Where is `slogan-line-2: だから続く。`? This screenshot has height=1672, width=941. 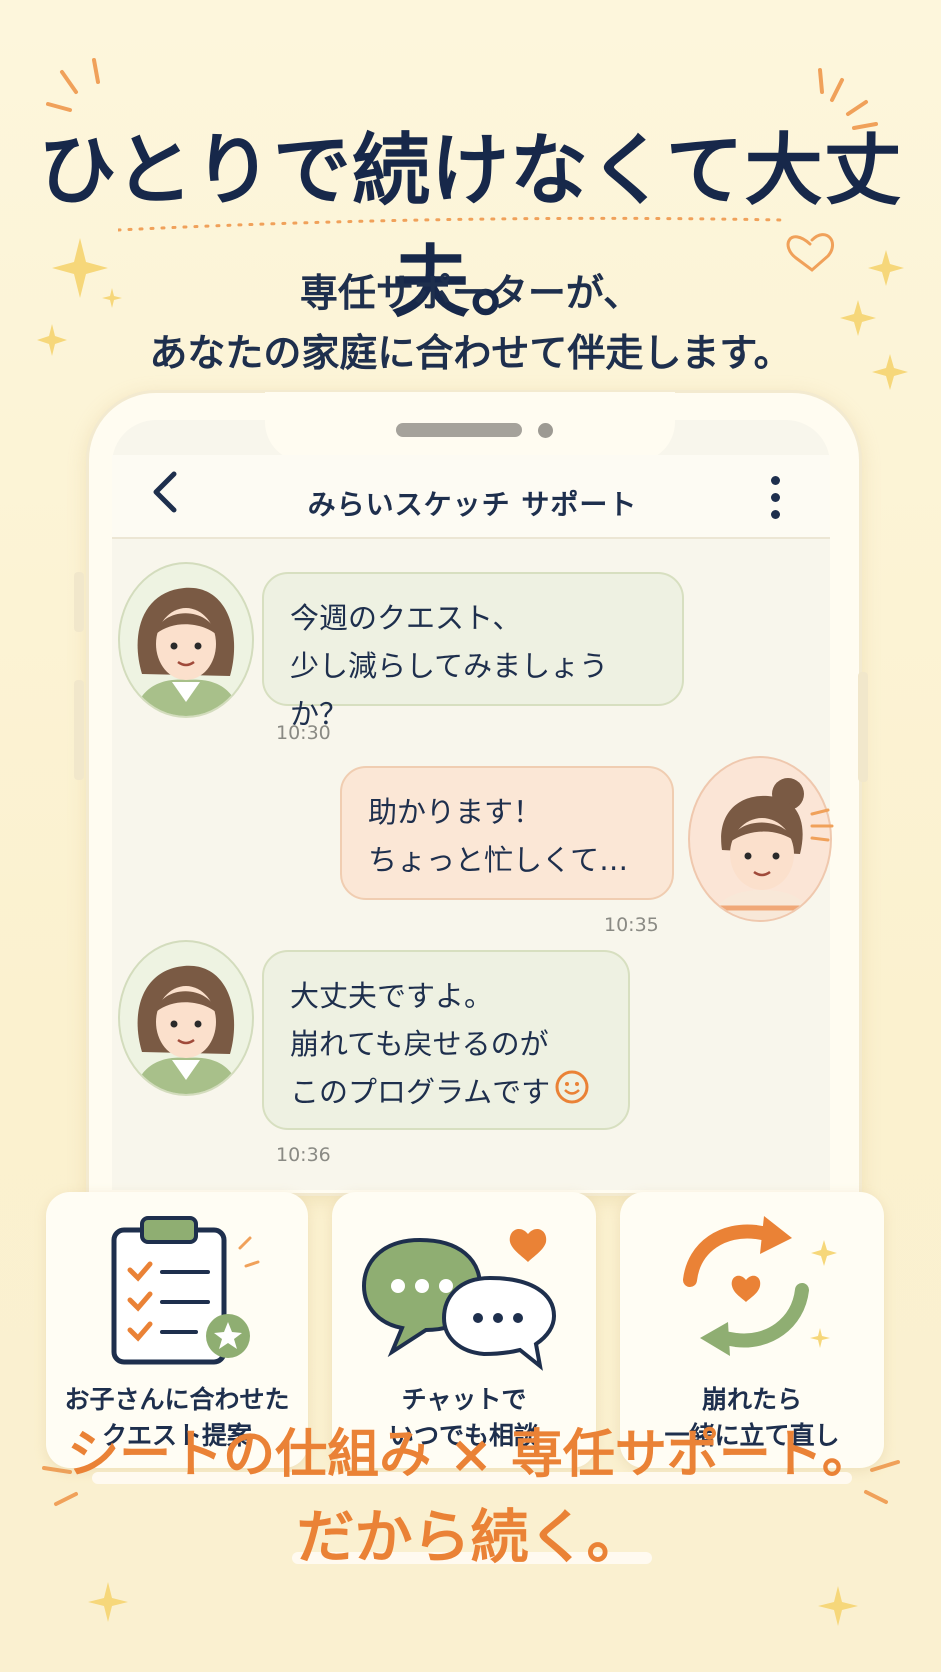 slogan-line-2: だから続く。 is located at coordinates (470, 1537).